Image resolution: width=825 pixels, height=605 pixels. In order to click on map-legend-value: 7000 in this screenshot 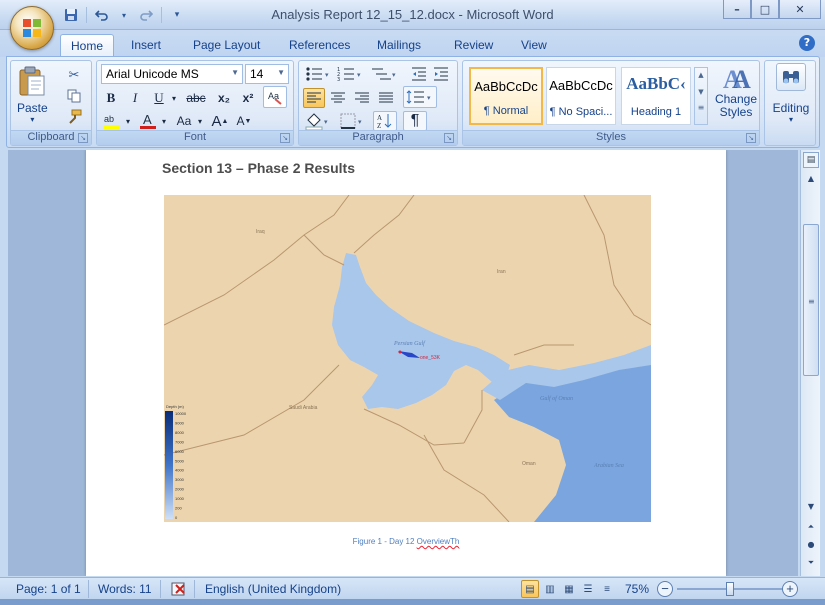, I will do `click(180, 441)`.